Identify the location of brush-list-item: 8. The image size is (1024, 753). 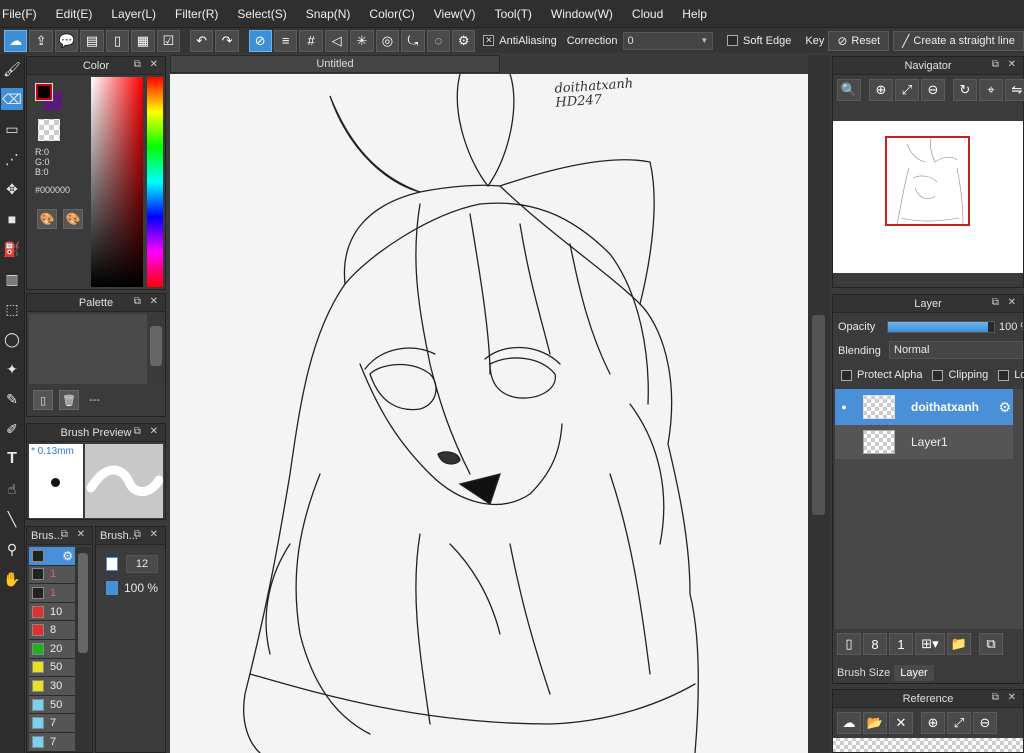
(52, 630).